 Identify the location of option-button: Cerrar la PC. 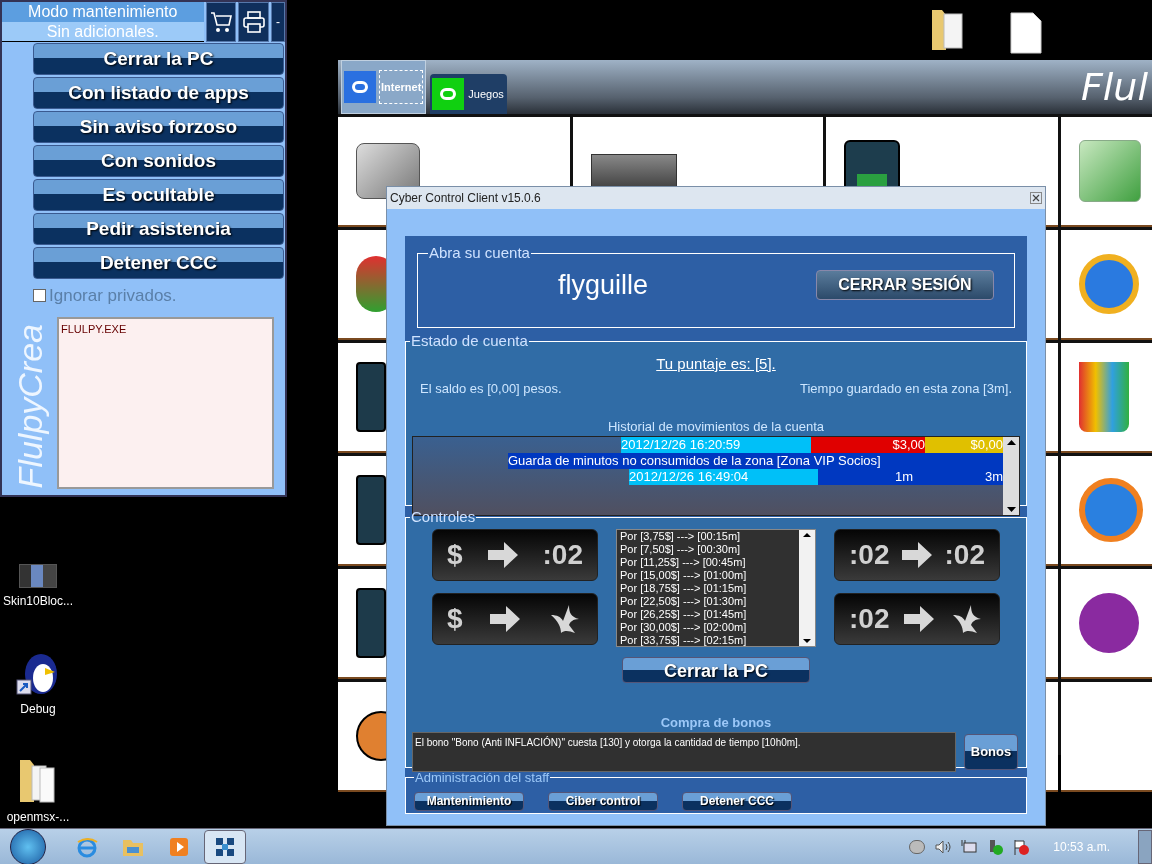
(158, 59).